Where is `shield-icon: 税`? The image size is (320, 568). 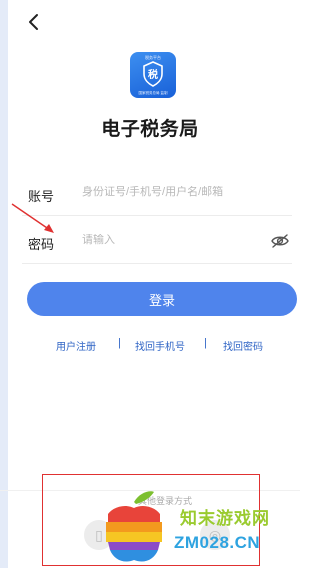 shield-icon: 税 is located at coordinates (153, 74).